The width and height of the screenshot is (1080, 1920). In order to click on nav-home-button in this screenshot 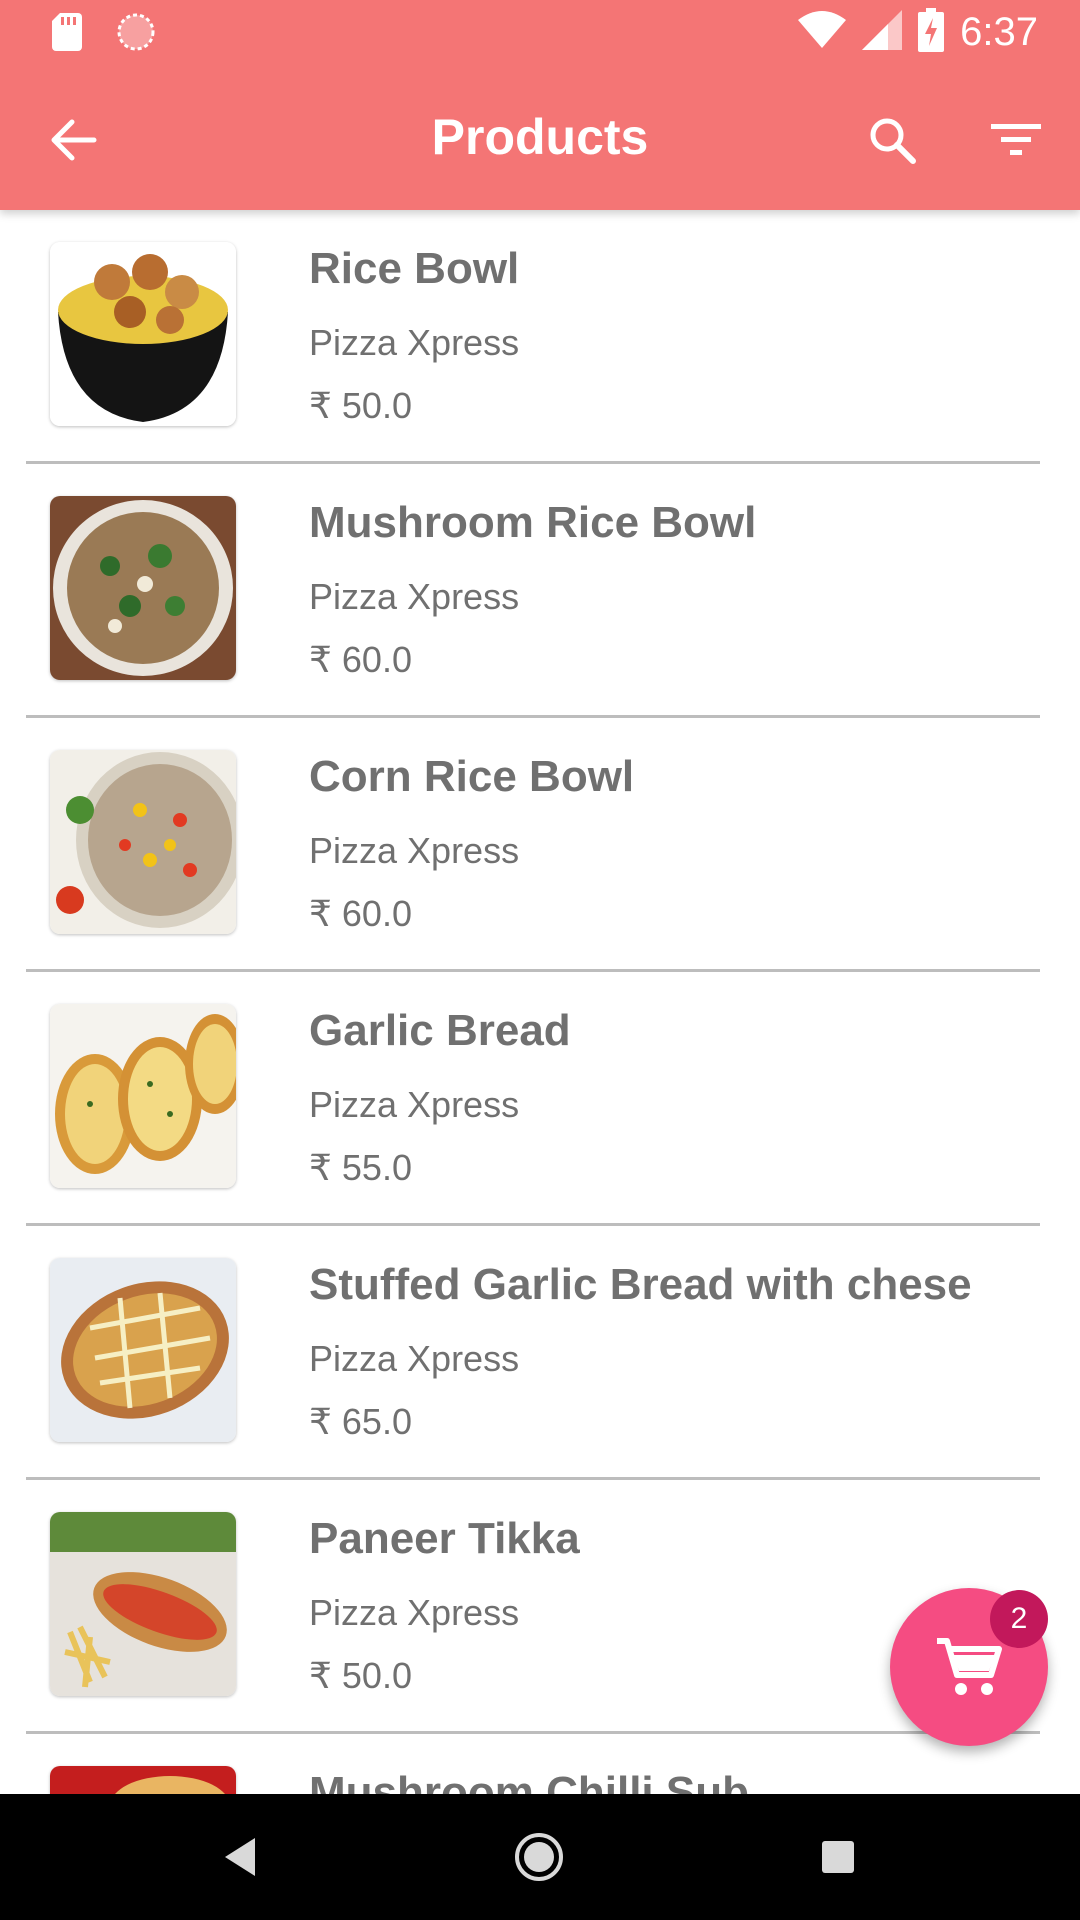, I will do `click(539, 1857)`.